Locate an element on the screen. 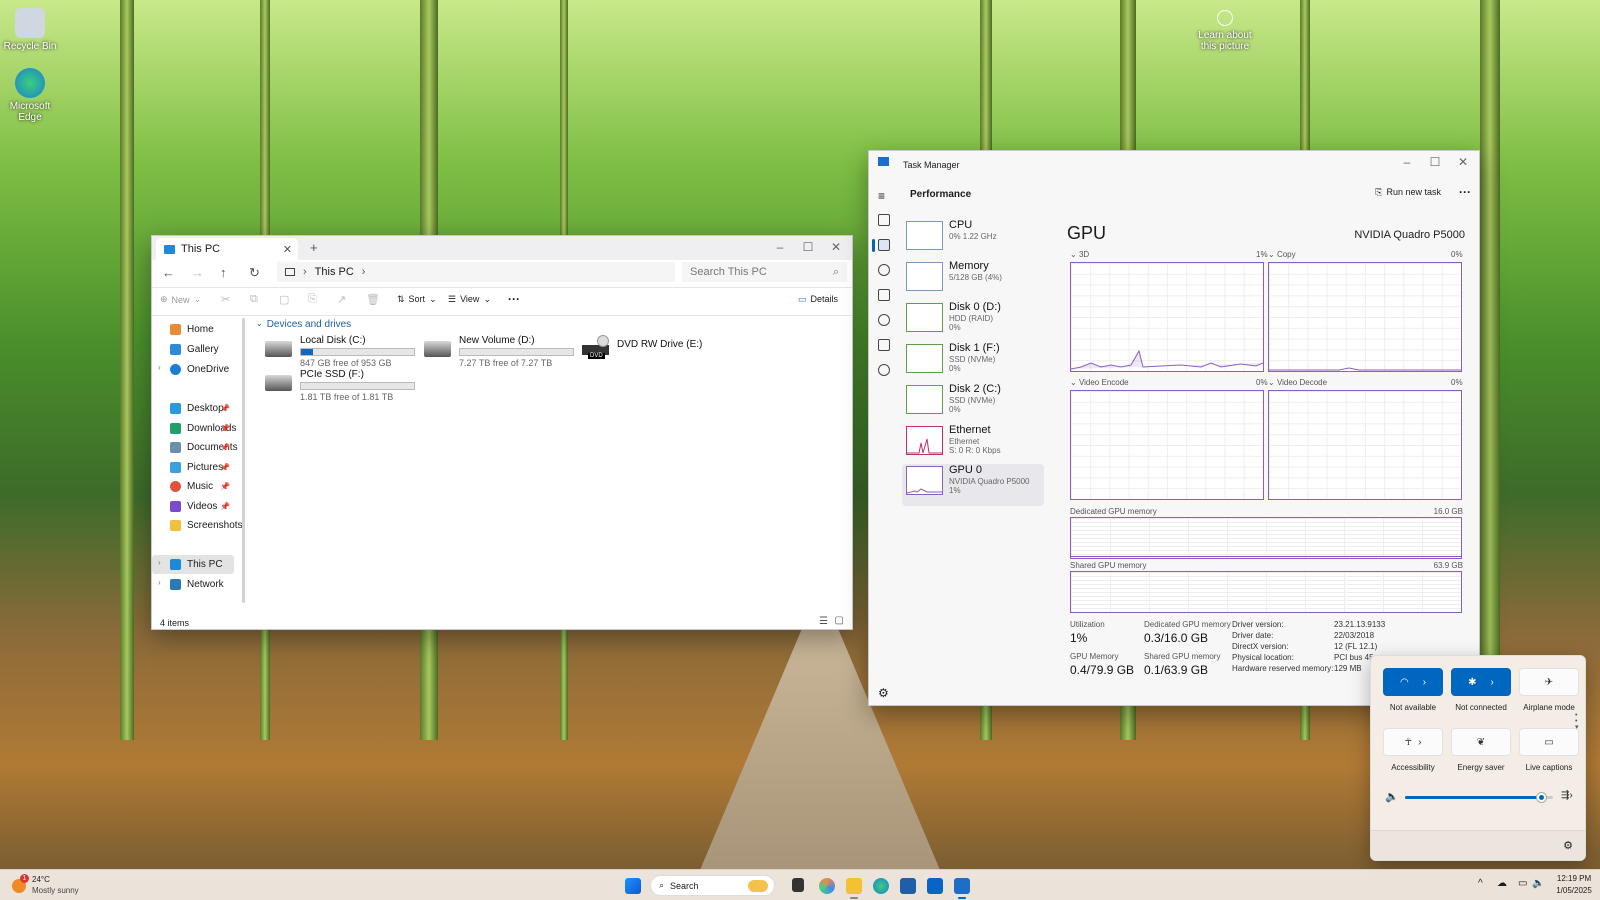 This screenshot has width=1600, height=900. taskbar-search: ⌕ Search is located at coordinates (712, 885).